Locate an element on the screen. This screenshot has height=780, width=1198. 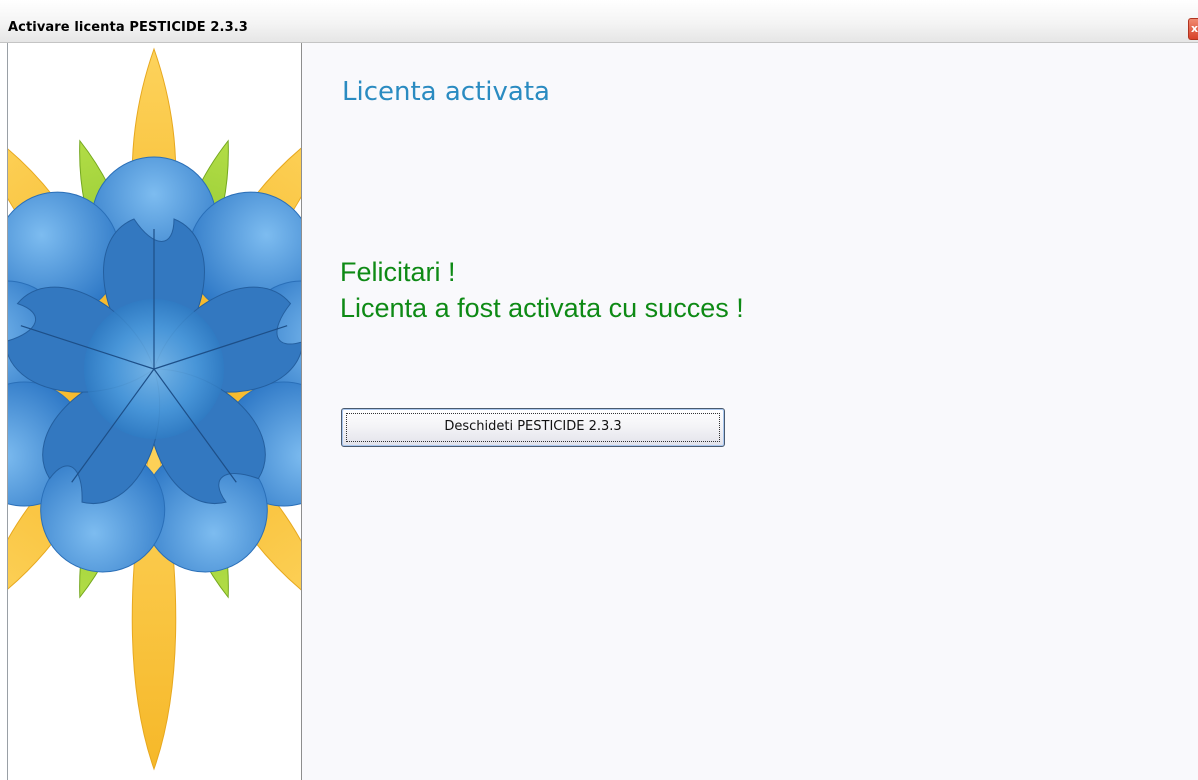
title-bar: Activare licenta PESTICIDE 2.3.3 x is located at coordinates (599, 21).